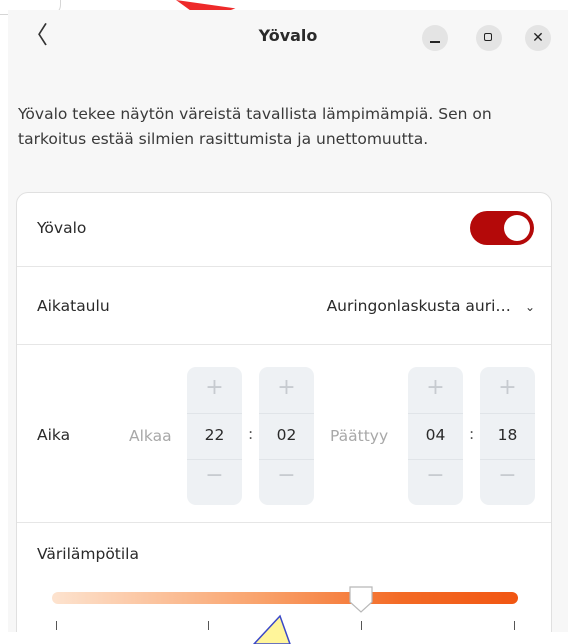 This screenshot has height=644, width=576. I want to click on end-minutes-spinner: + 18 −, so click(507, 436).